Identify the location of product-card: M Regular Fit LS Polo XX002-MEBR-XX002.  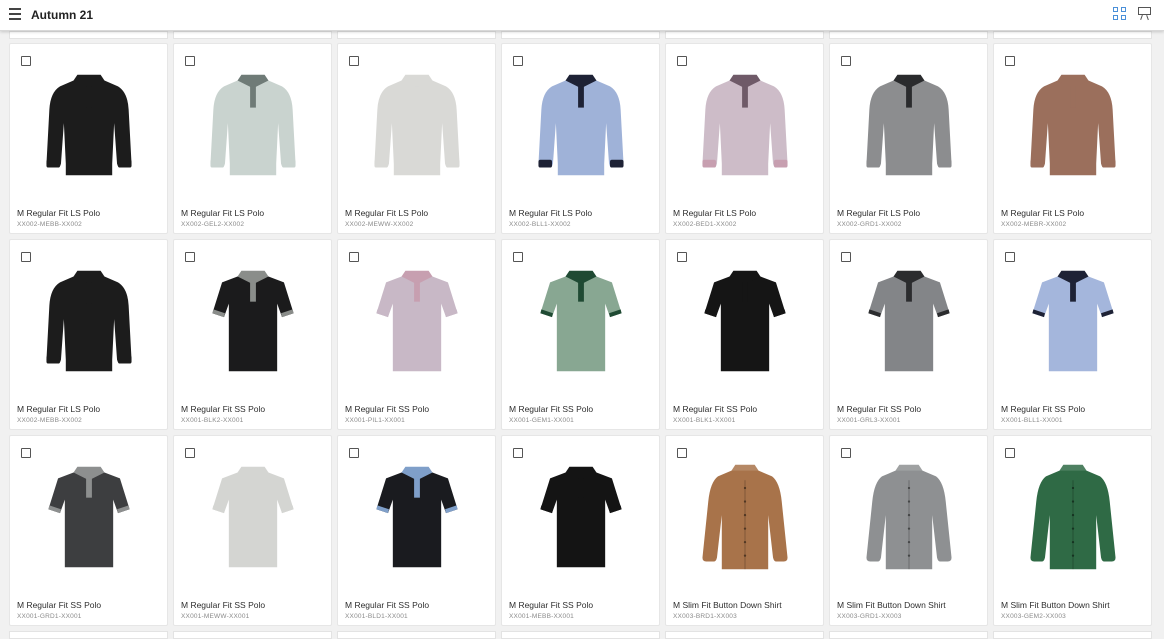
(1072, 138).